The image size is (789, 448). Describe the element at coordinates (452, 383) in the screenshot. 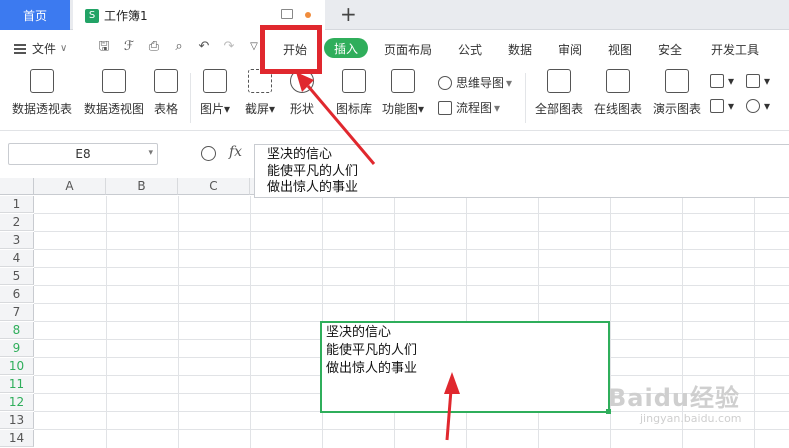

I see `arrow-head` at that location.